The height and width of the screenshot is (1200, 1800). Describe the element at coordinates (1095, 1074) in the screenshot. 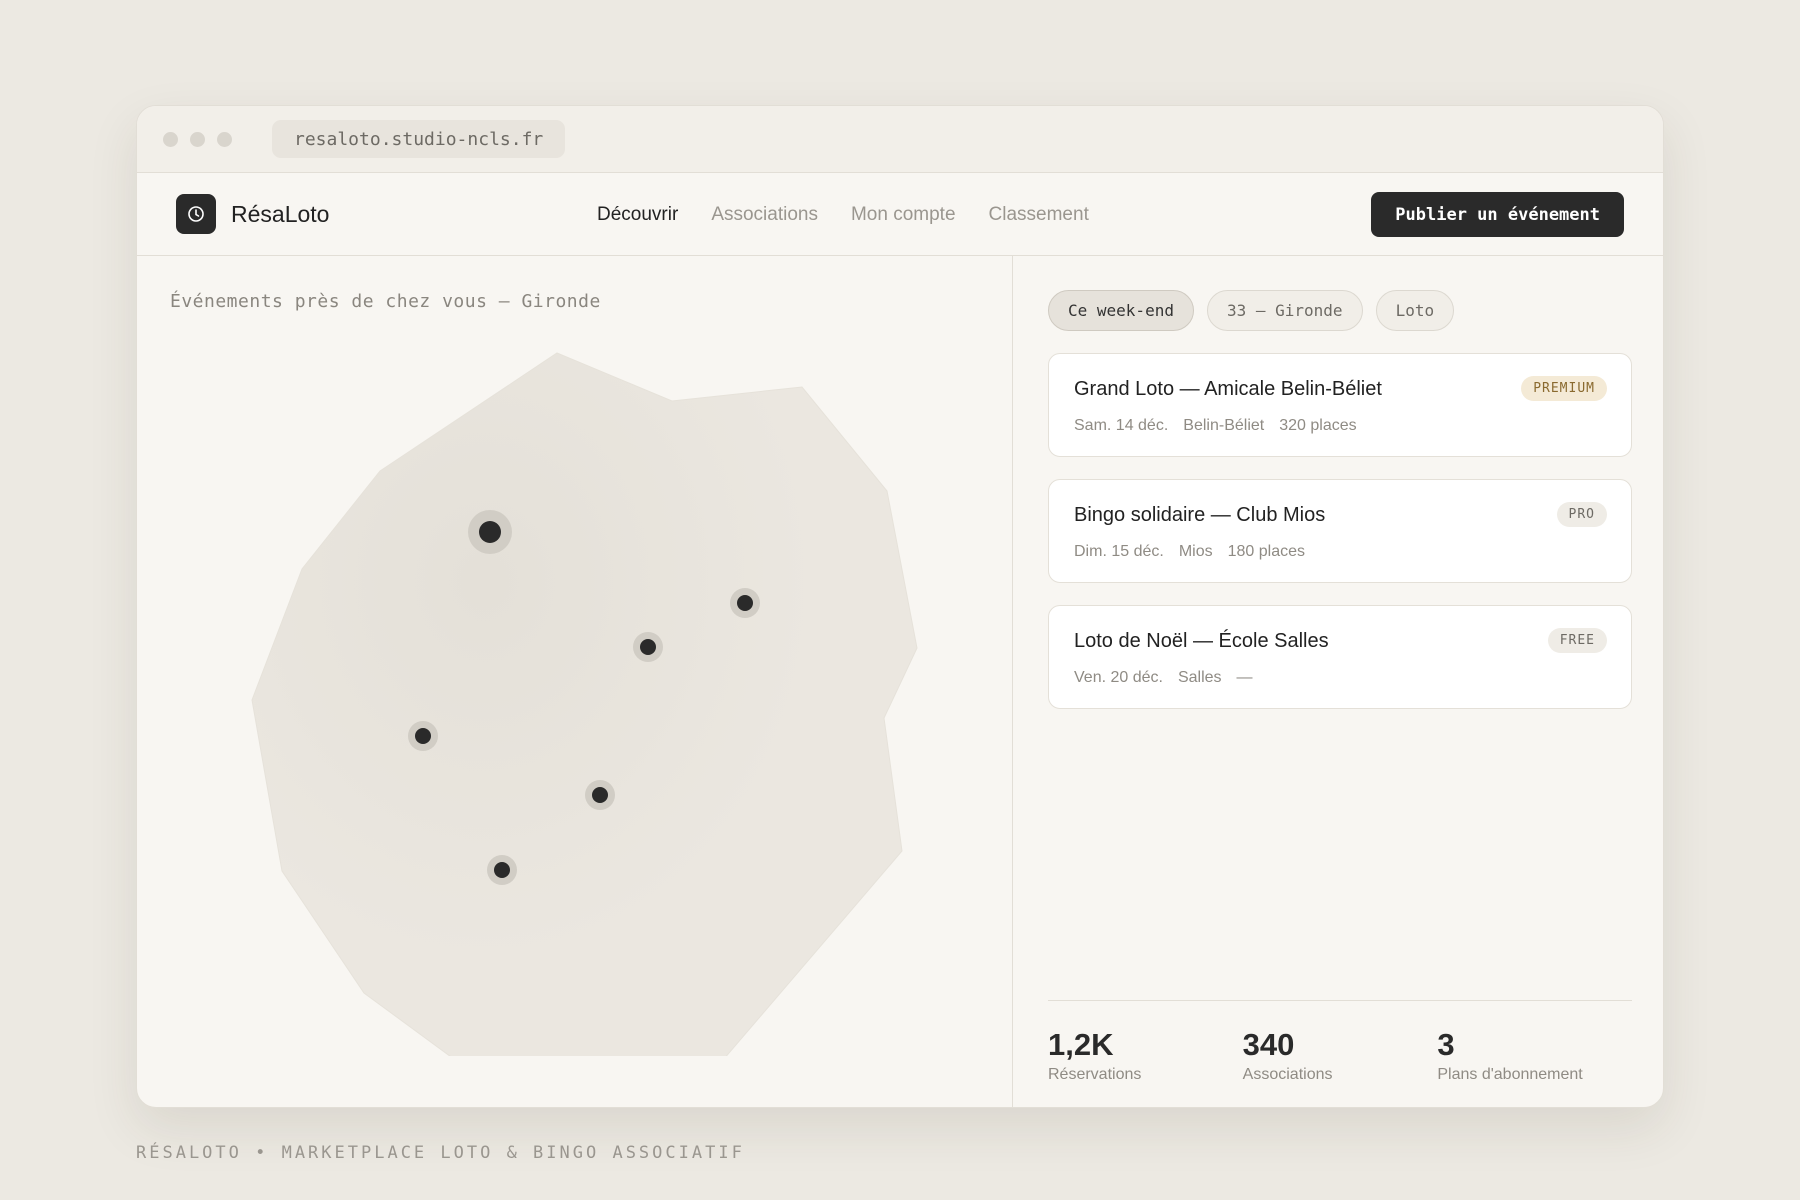

I see `stat-label: Réservations` at that location.